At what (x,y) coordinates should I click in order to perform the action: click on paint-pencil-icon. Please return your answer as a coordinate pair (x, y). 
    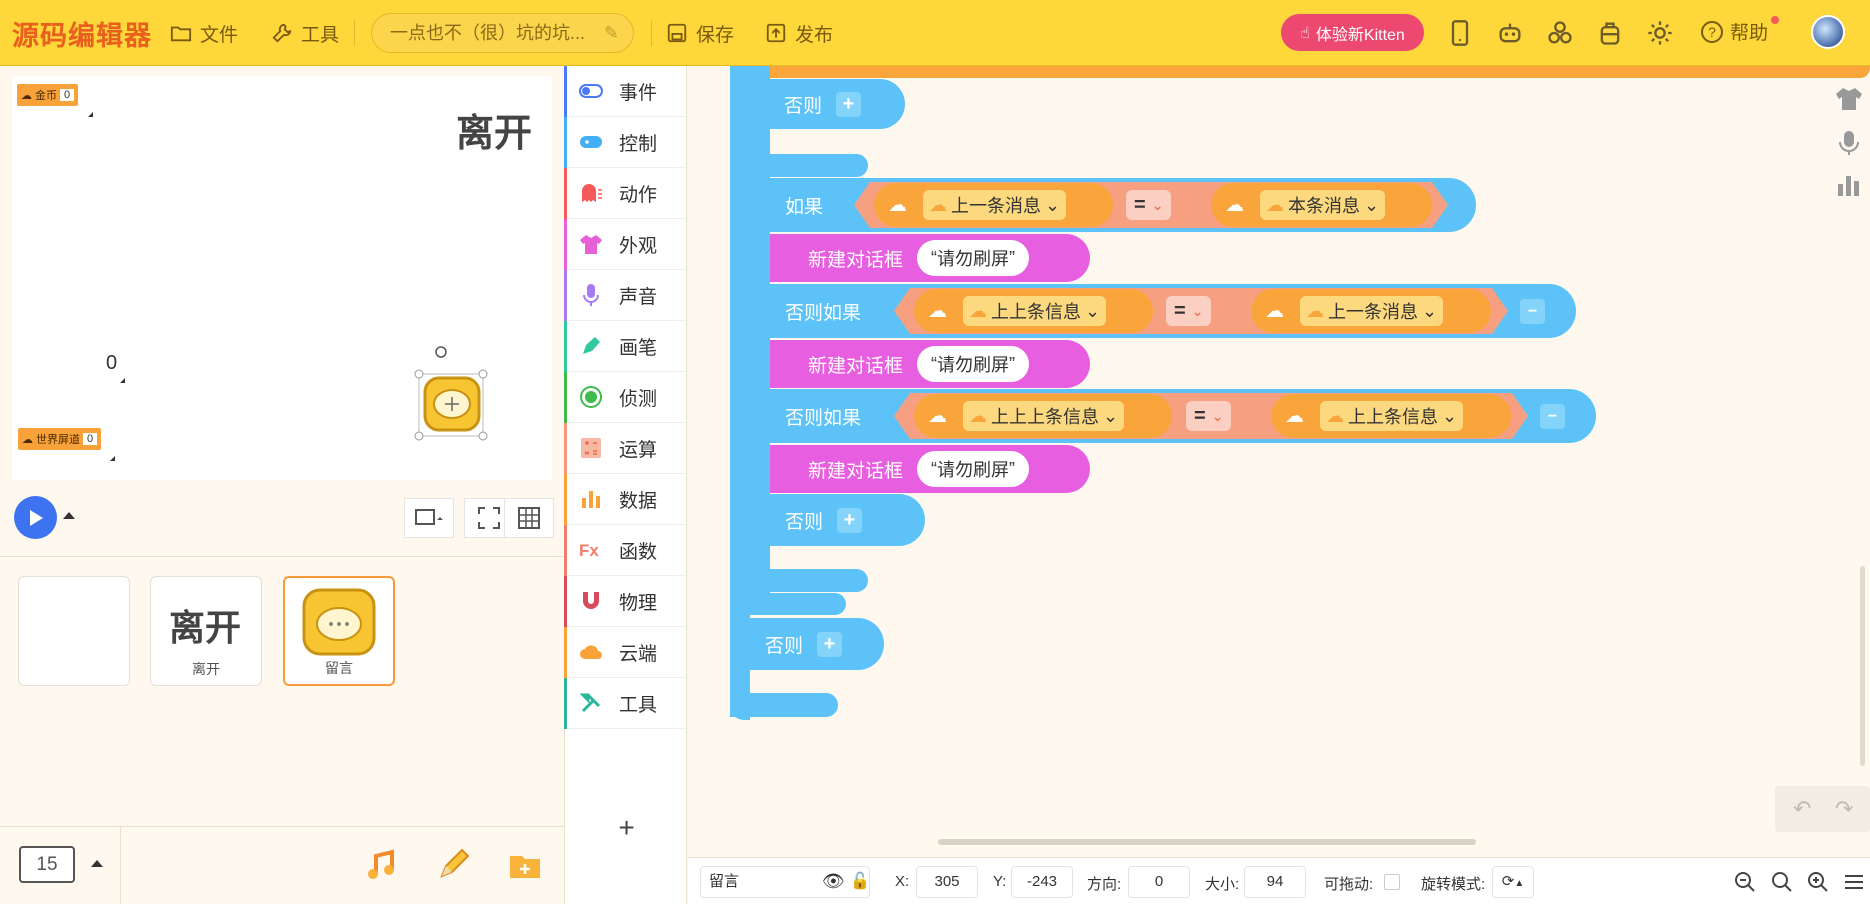
    Looking at the image, I should click on (453, 865).